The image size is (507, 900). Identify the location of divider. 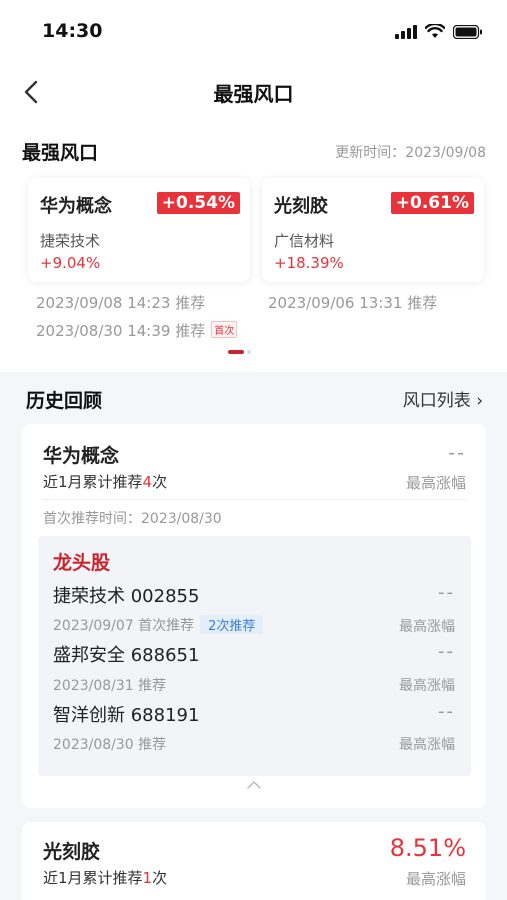
(254, 499).